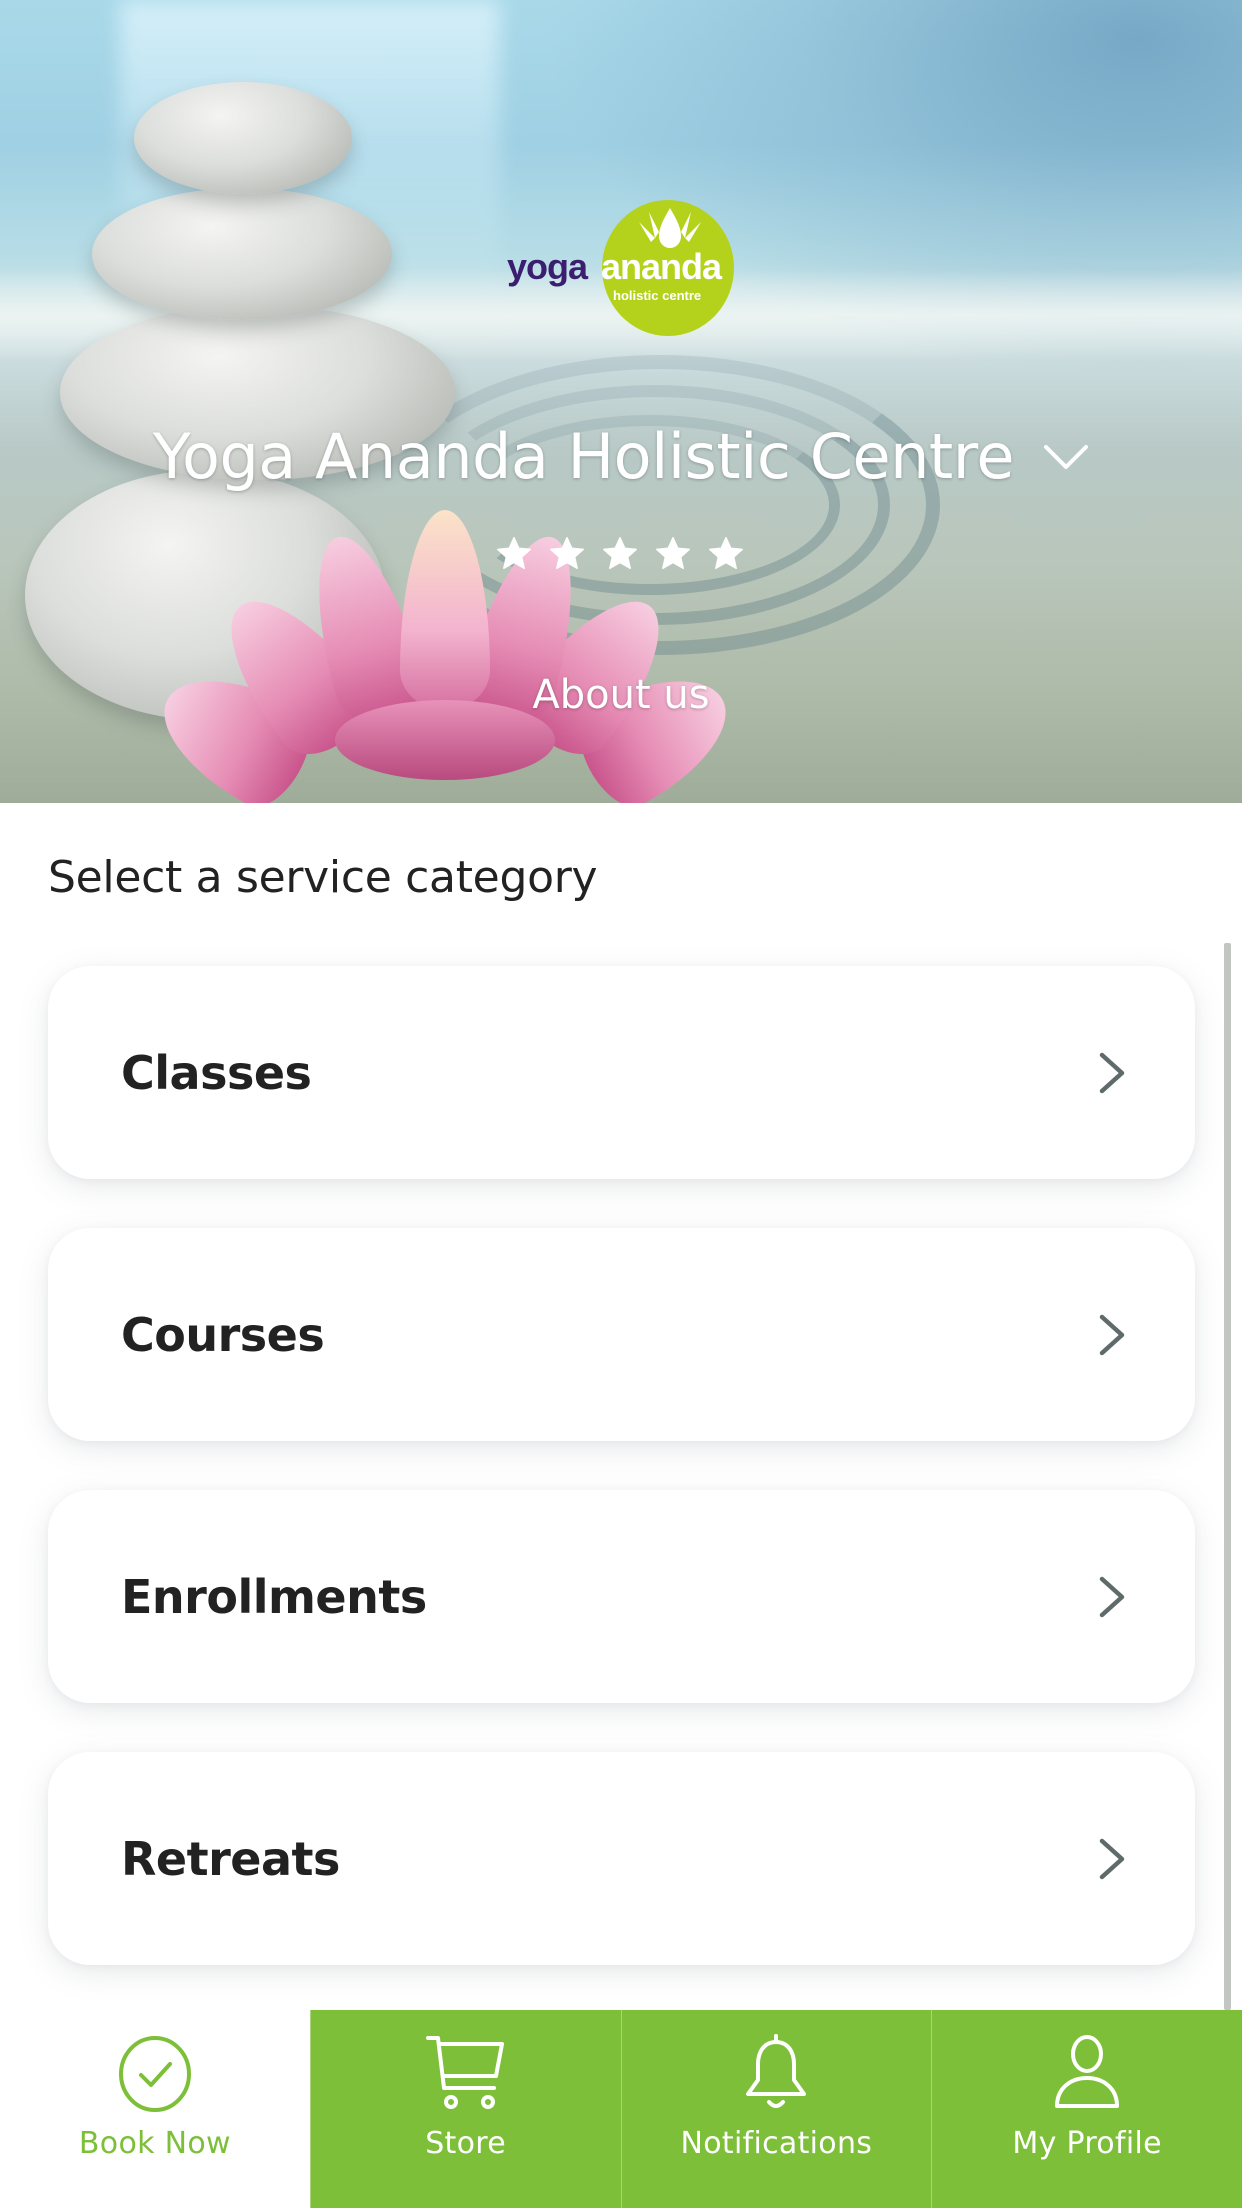  I want to click on nav-label: Notifications, so click(776, 2143).